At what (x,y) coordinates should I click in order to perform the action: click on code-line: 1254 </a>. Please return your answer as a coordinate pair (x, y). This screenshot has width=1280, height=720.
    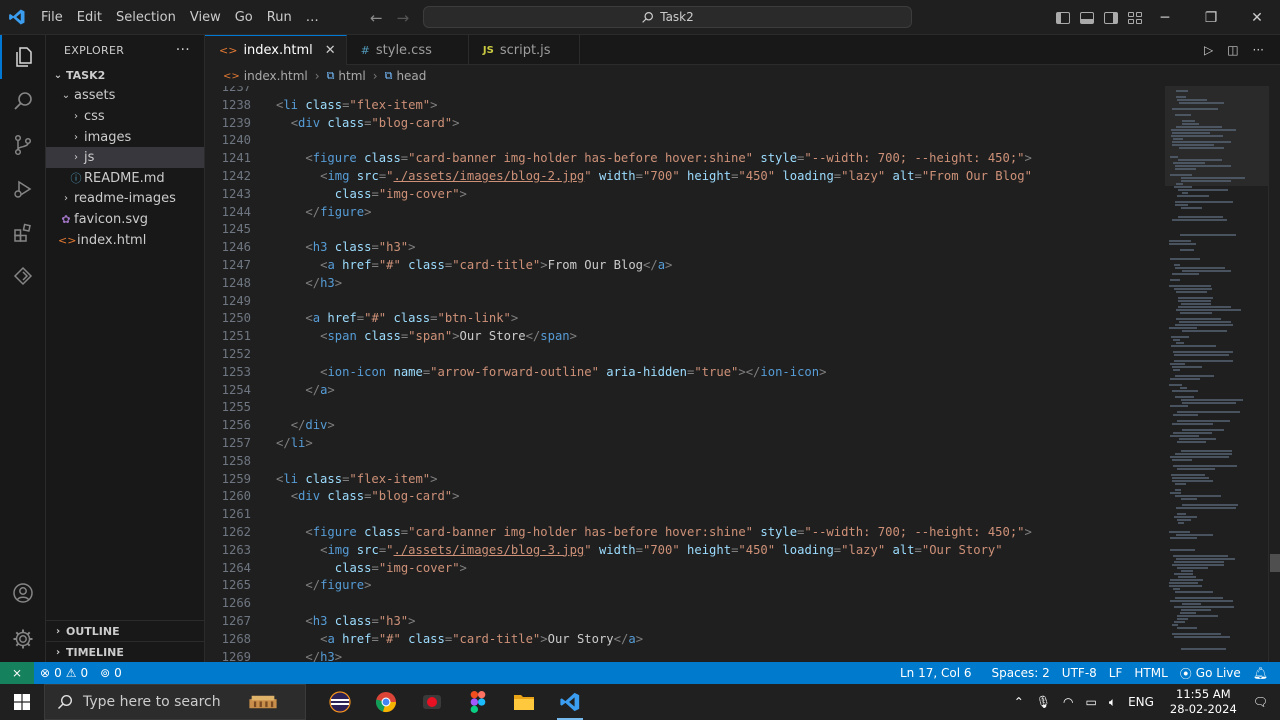
    Looking at the image, I should click on (685, 391).